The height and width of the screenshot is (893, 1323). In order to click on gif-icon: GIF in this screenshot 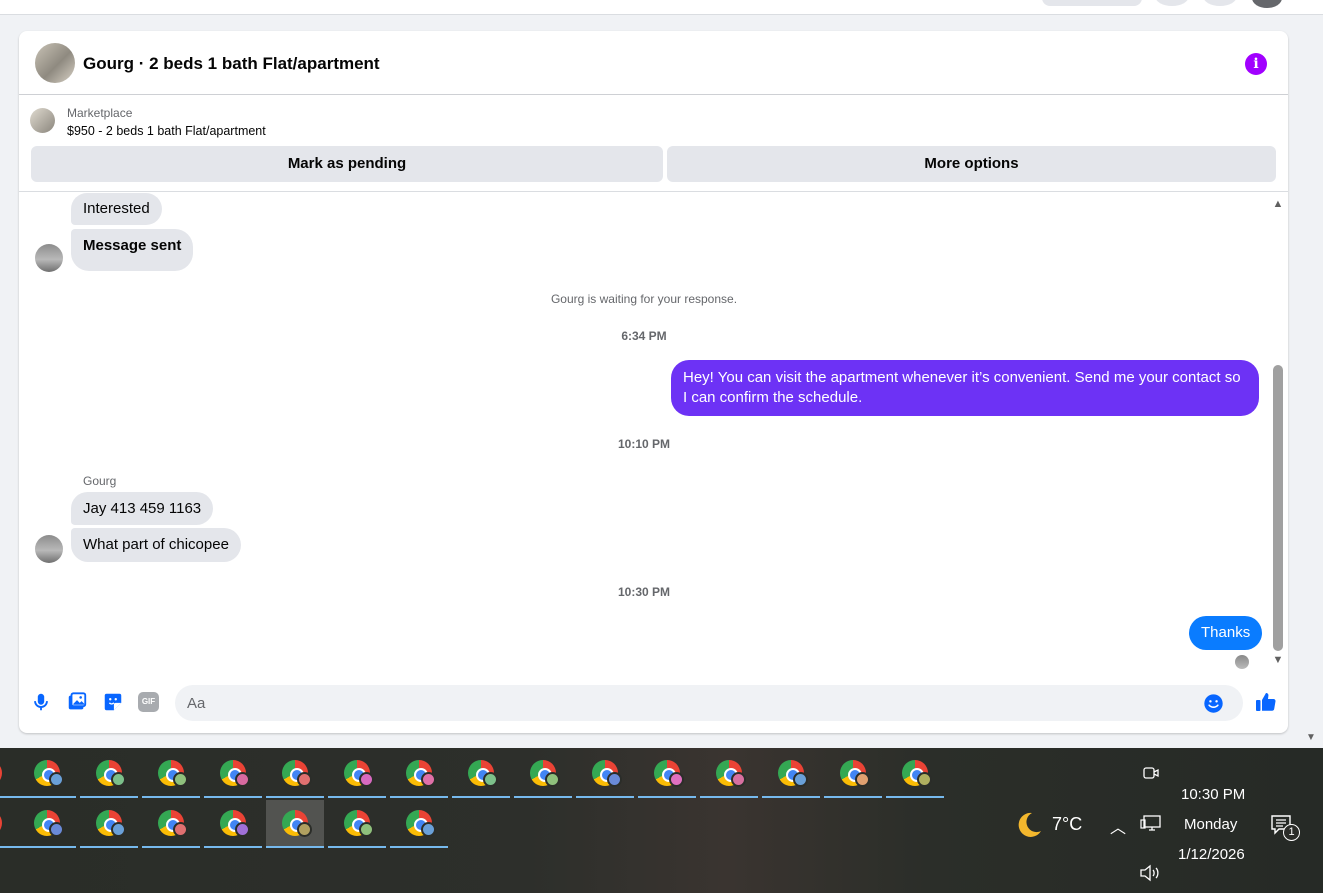, I will do `click(148, 702)`.